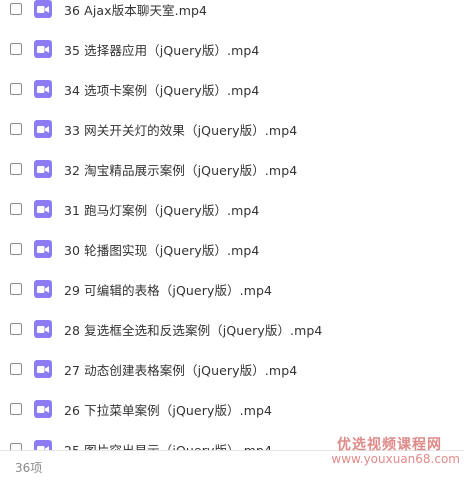  What do you see at coordinates (180, 369) in the screenshot?
I see `file-name: 27 动态创建表格案例（jQuery版）.mp4` at bounding box center [180, 369].